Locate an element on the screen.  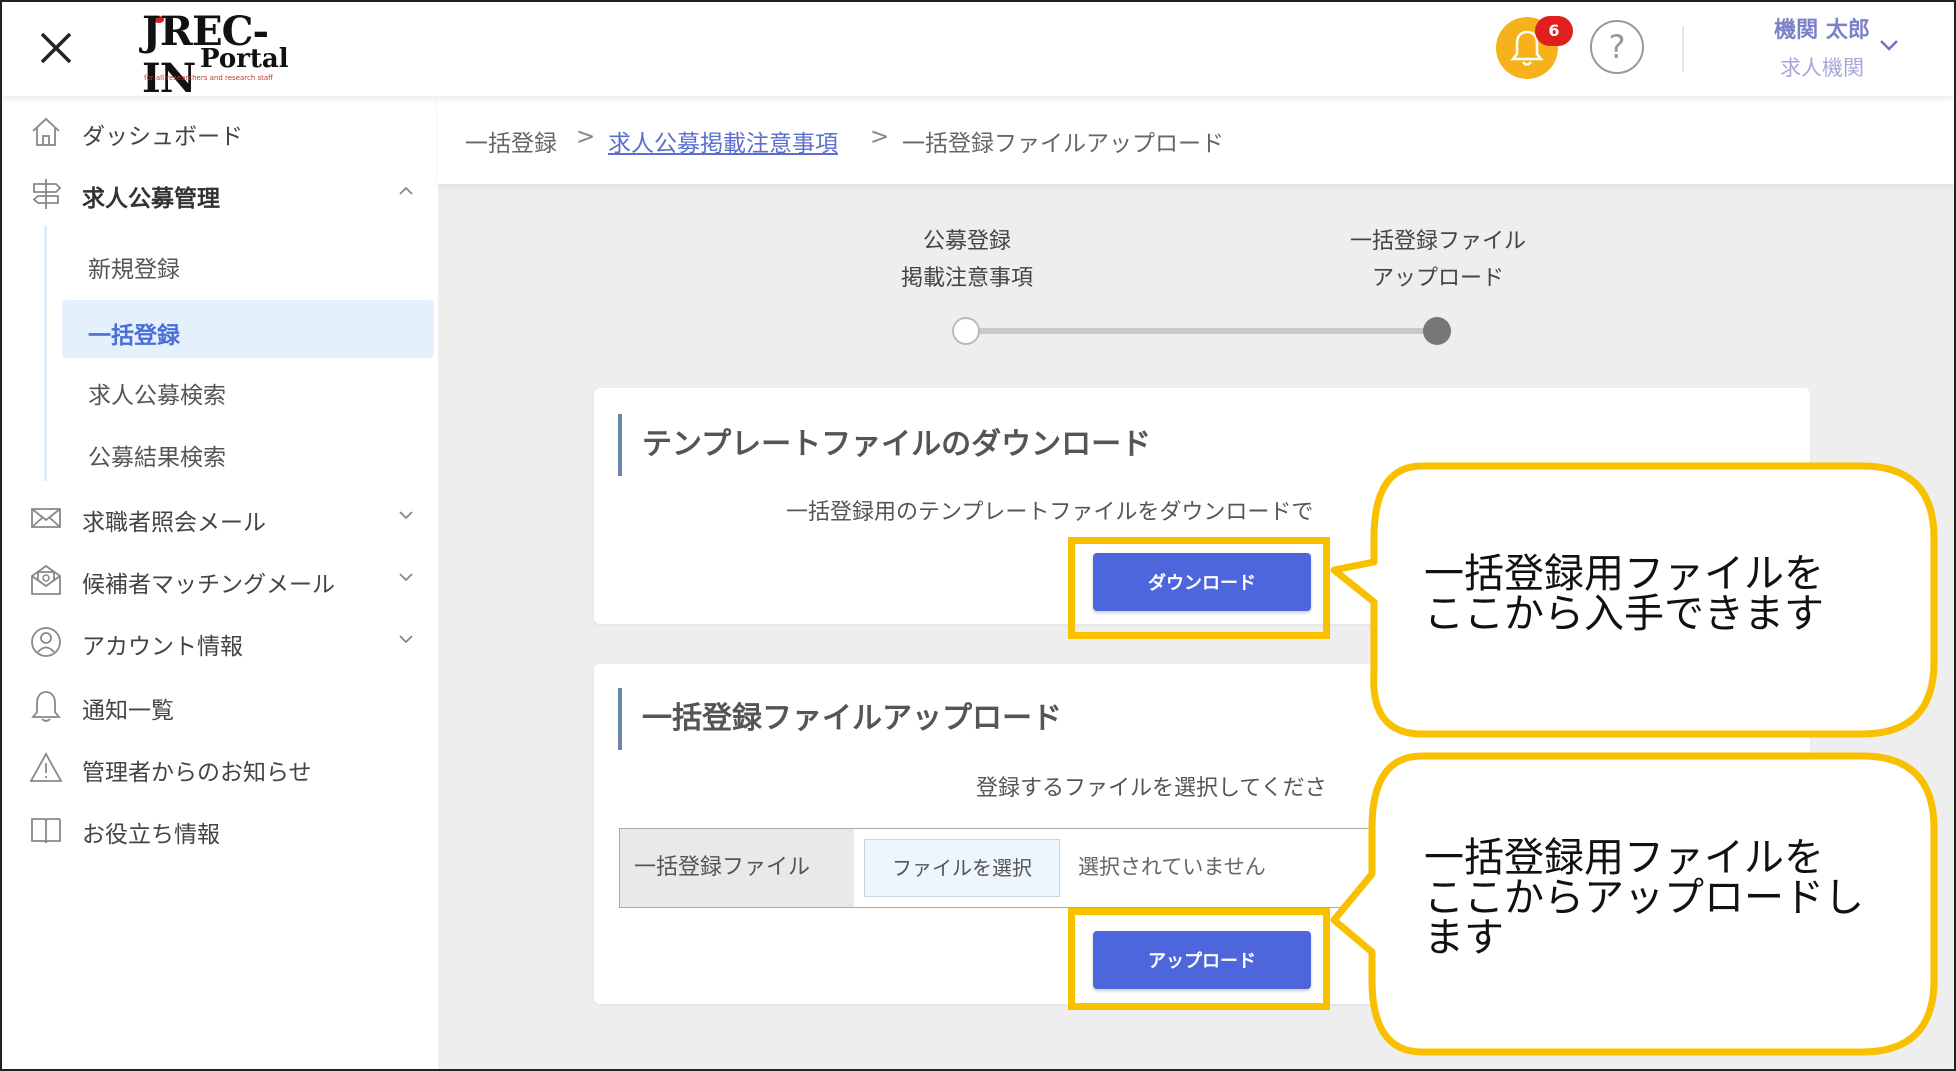
step-1-dot is located at coordinates (966, 331).